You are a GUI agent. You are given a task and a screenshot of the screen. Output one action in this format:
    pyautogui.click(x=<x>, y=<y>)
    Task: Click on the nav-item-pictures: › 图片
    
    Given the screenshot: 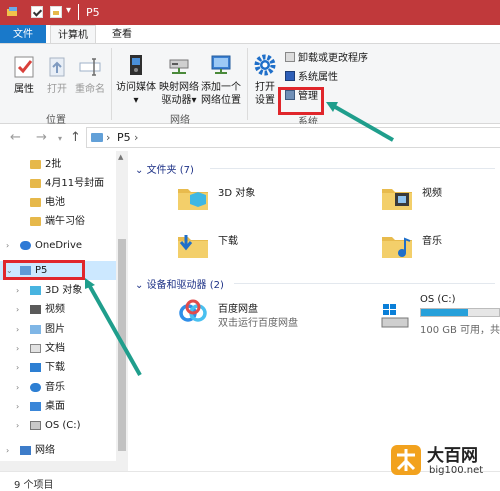 What is the action you would take?
    pyautogui.click(x=58, y=329)
    